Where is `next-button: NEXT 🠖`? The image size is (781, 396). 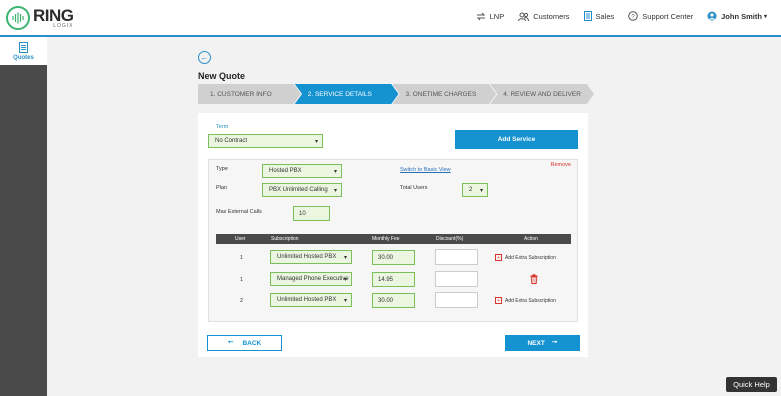 next-button: NEXT 🠖 is located at coordinates (542, 343).